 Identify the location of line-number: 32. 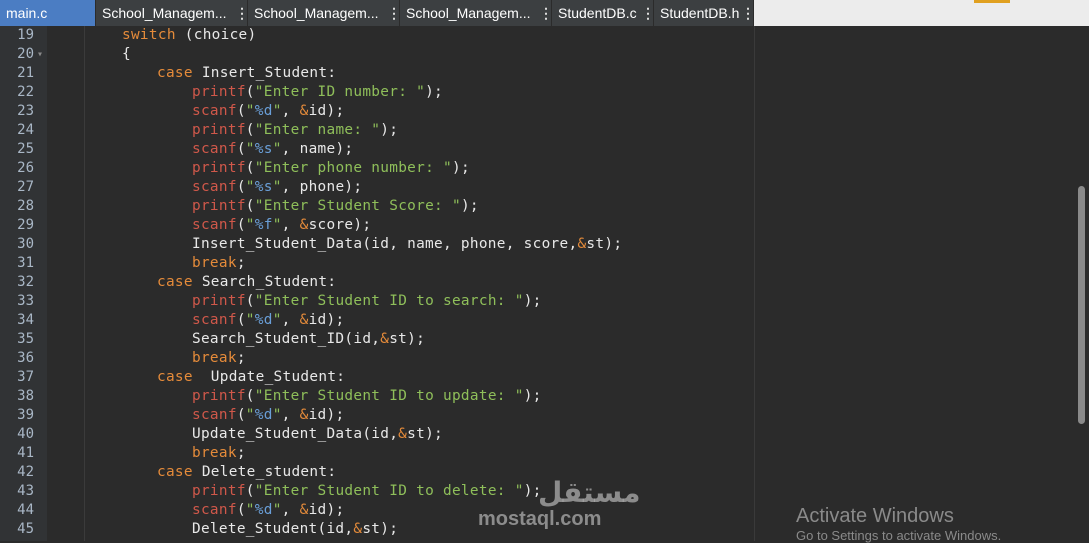
(25, 282).